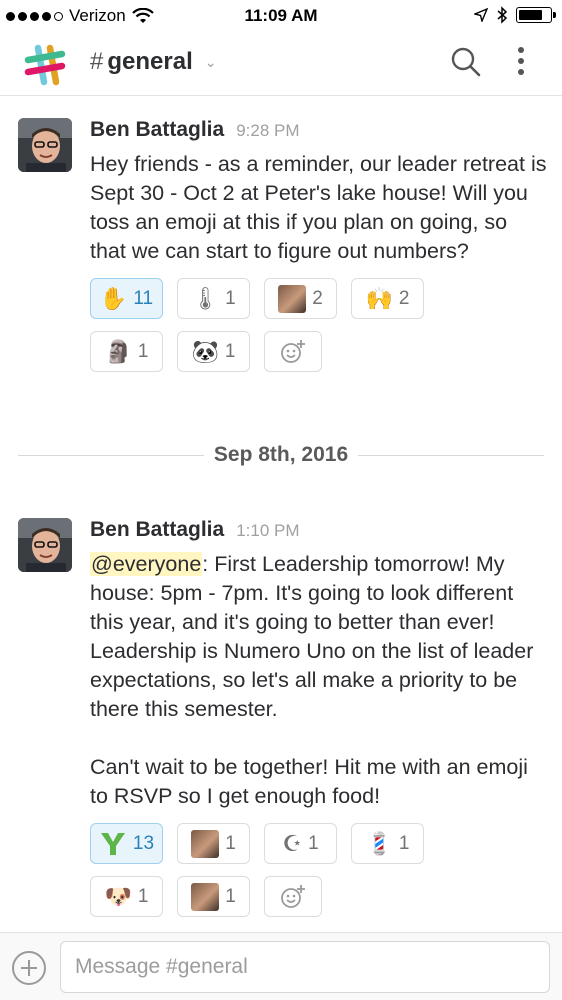 This screenshot has width=562, height=1000. I want to click on date-divider-label: Sep 8th, 2016, so click(281, 454).